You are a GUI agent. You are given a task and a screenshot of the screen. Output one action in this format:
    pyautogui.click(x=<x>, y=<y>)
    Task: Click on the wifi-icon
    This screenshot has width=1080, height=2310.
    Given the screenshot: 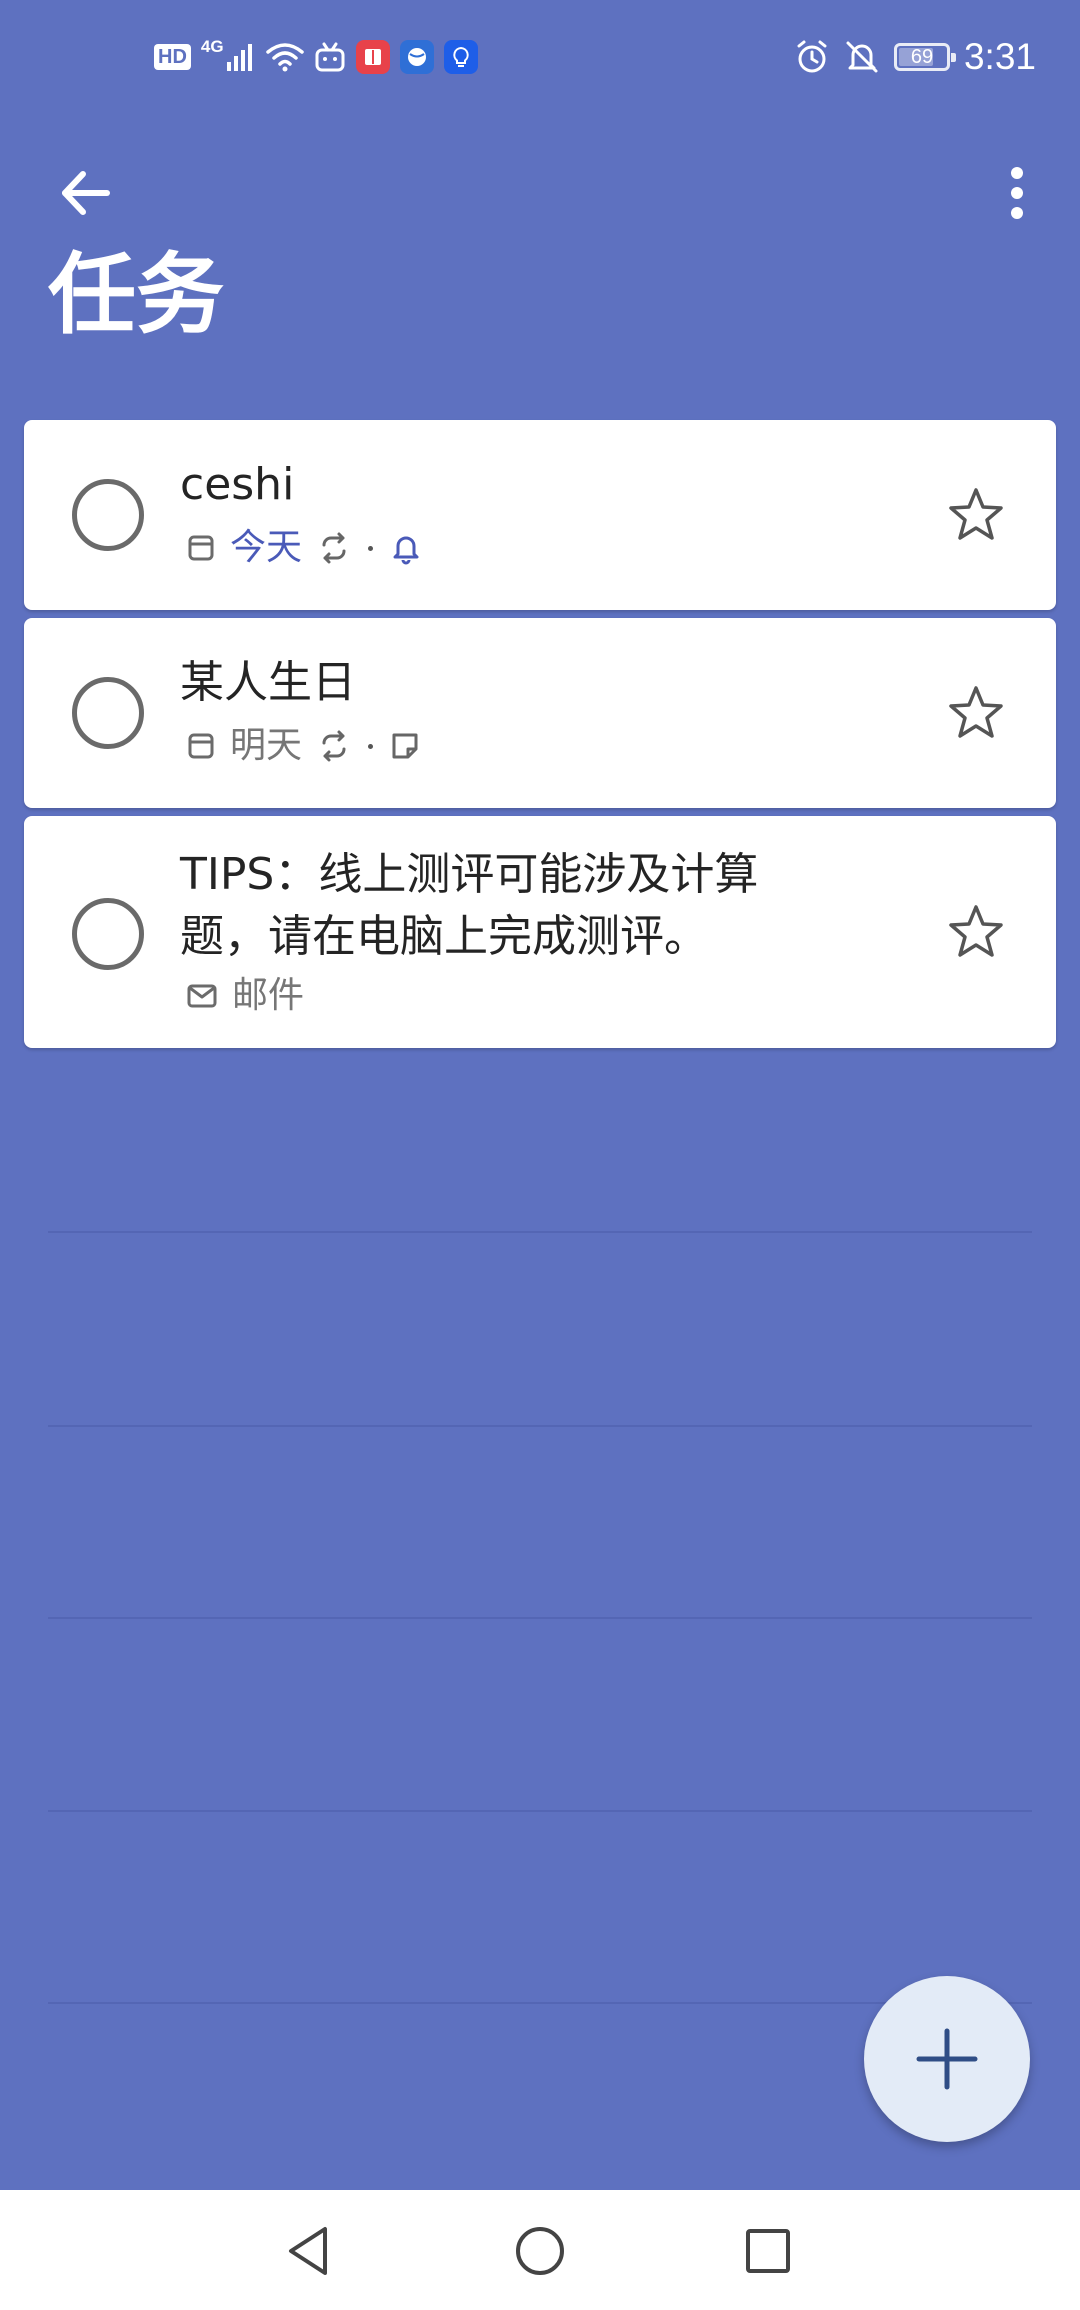 What is the action you would take?
    pyautogui.click(x=284, y=57)
    